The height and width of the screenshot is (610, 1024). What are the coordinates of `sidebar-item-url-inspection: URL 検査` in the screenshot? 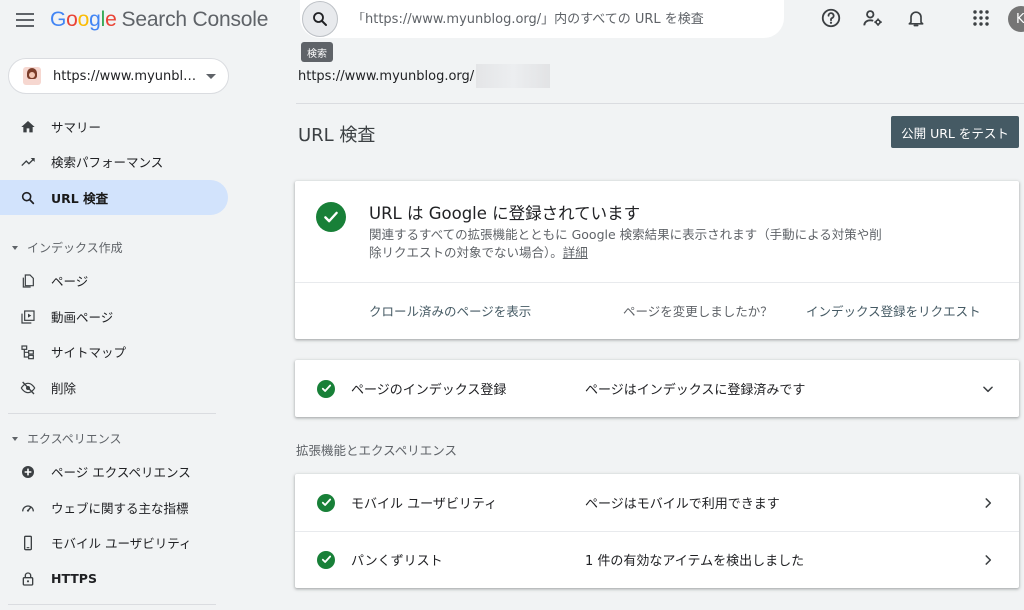 It's located at (114, 197).